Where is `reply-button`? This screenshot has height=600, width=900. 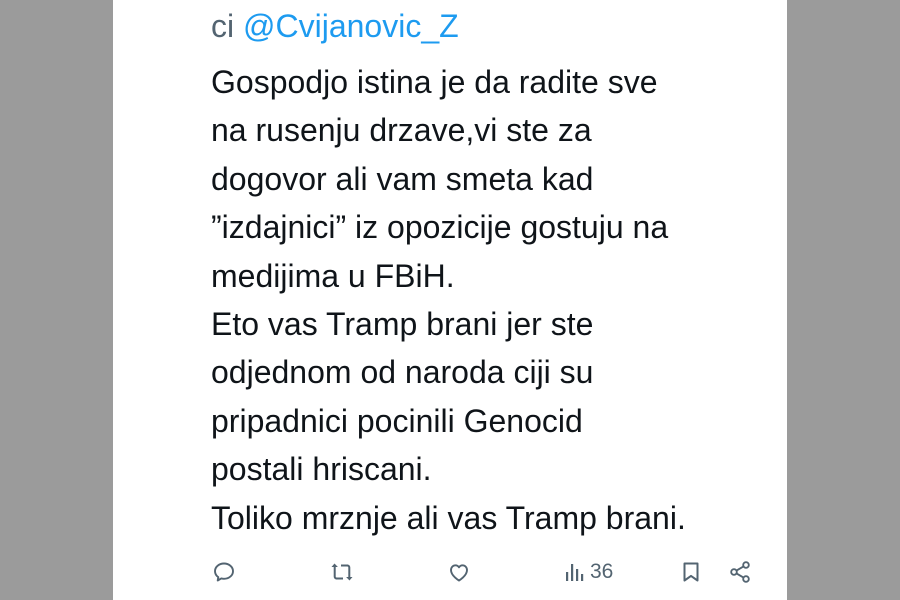
reply-button is located at coordinates (224, 572).